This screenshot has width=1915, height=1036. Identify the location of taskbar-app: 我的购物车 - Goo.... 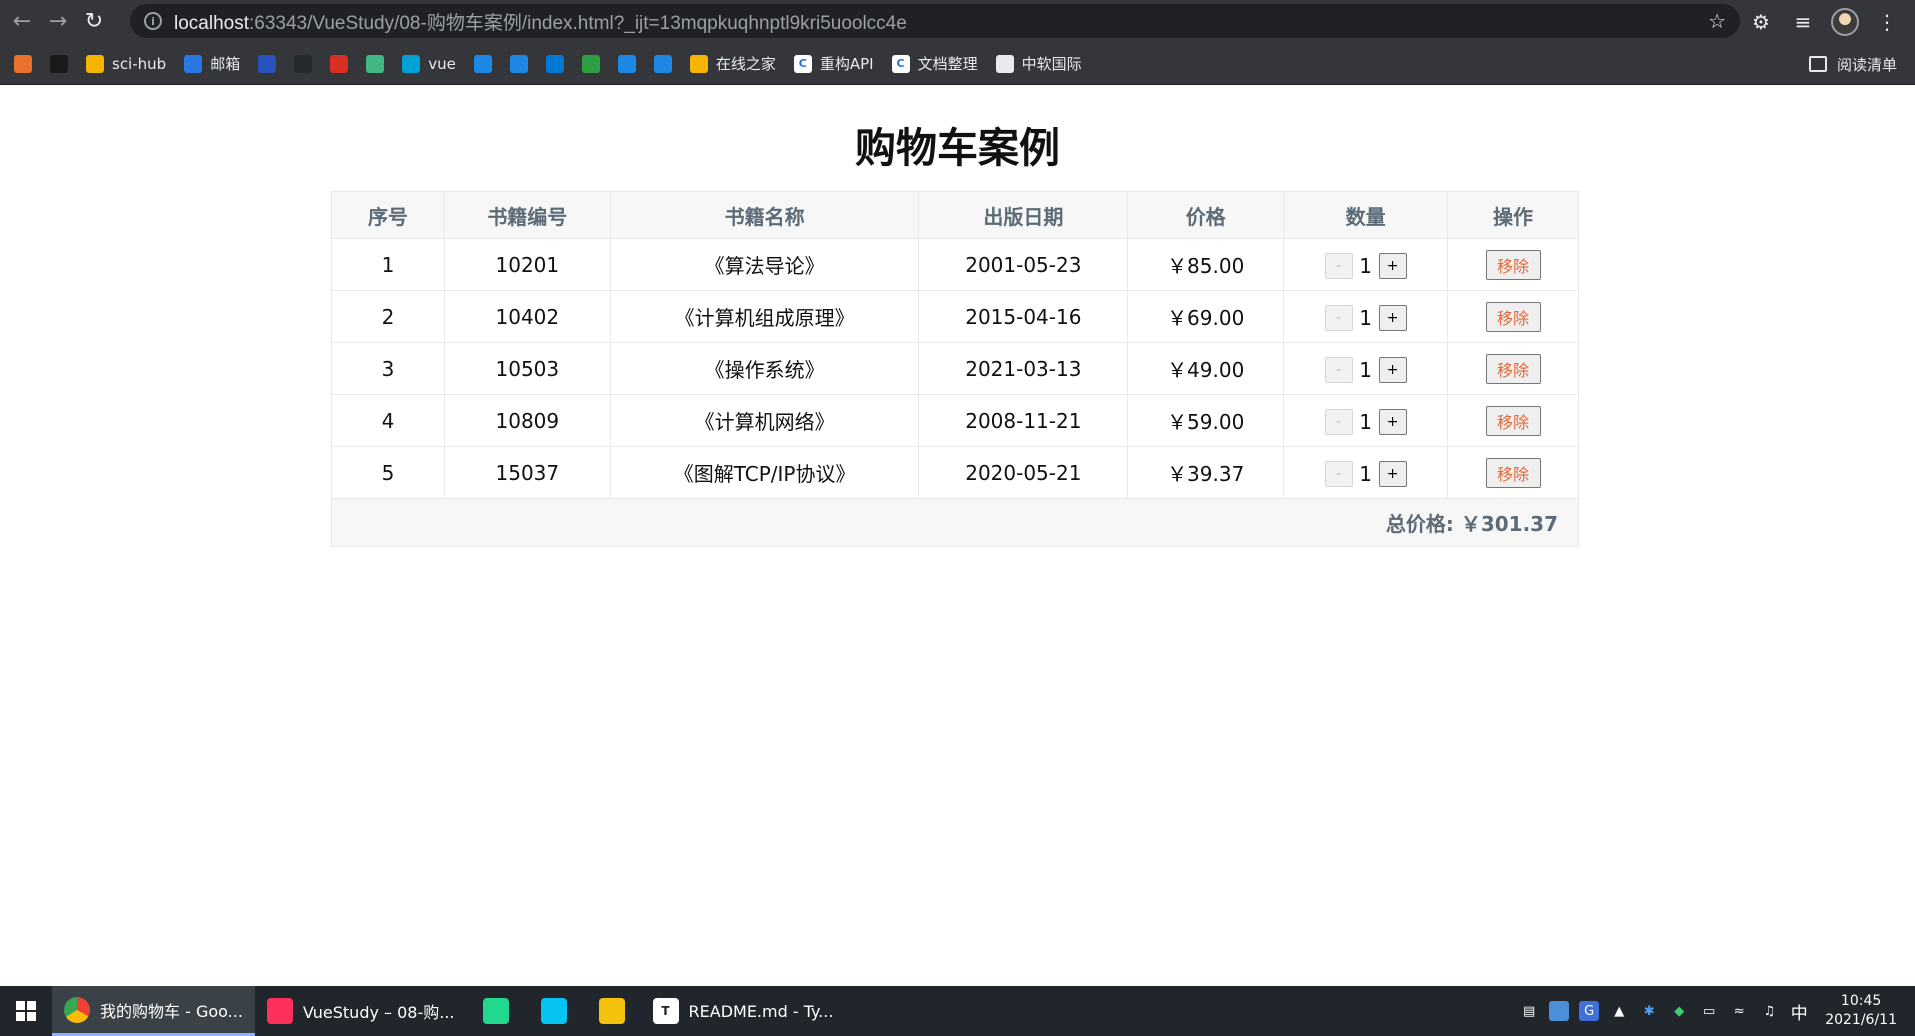
(153, 1011).